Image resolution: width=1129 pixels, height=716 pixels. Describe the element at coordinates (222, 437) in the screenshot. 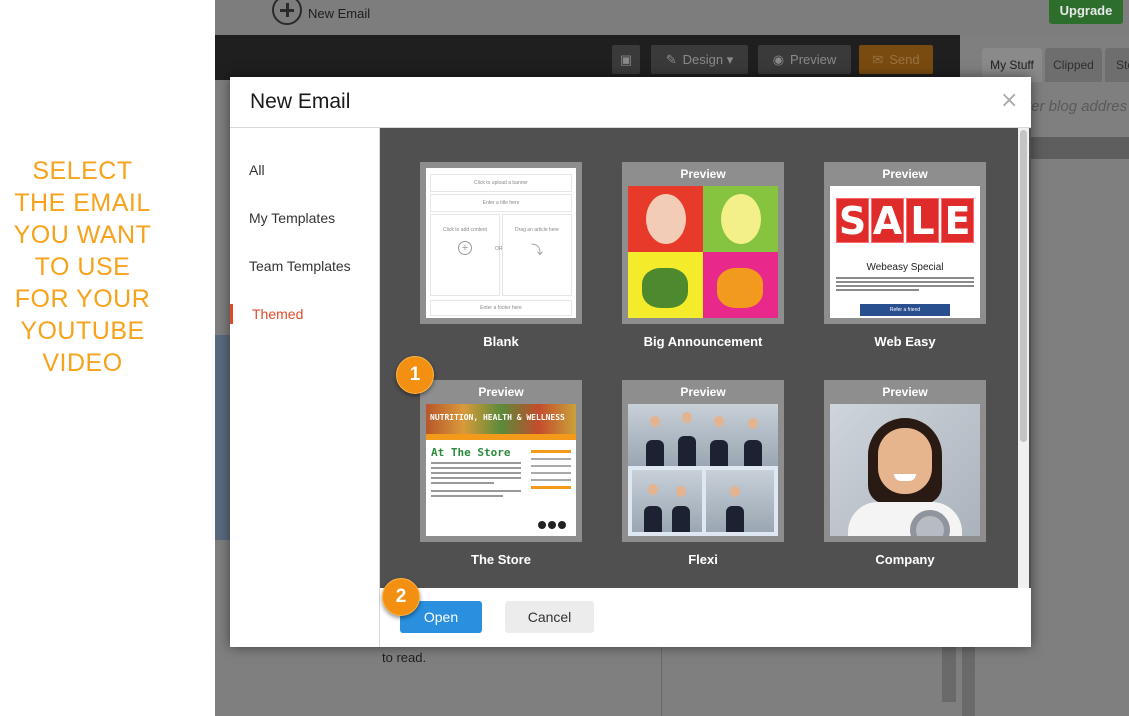

I see `editor-image-strip` at that location.